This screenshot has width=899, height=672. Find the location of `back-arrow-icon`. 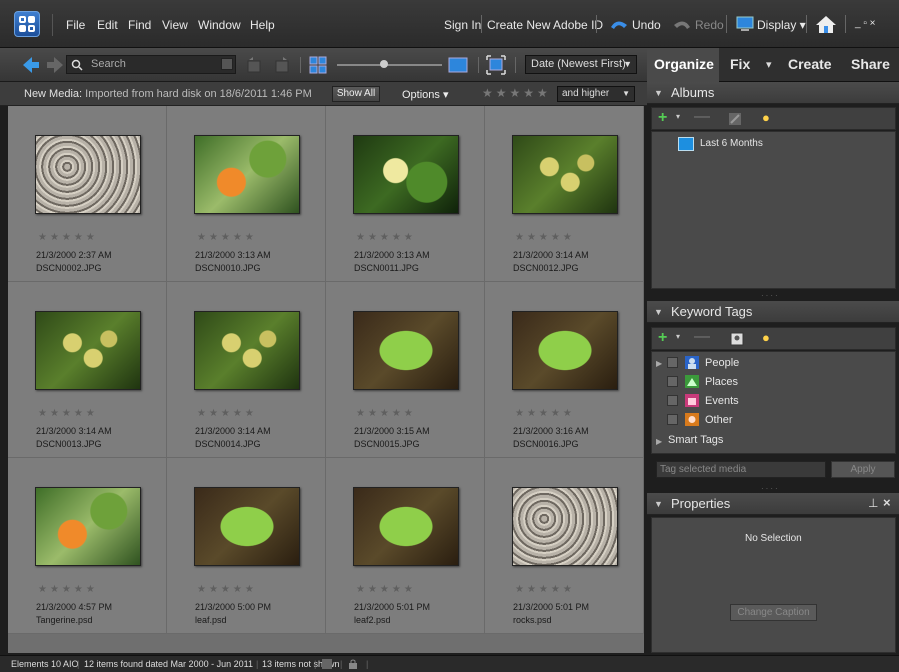

back-arrow-icon is located at coordinates (31, 65).